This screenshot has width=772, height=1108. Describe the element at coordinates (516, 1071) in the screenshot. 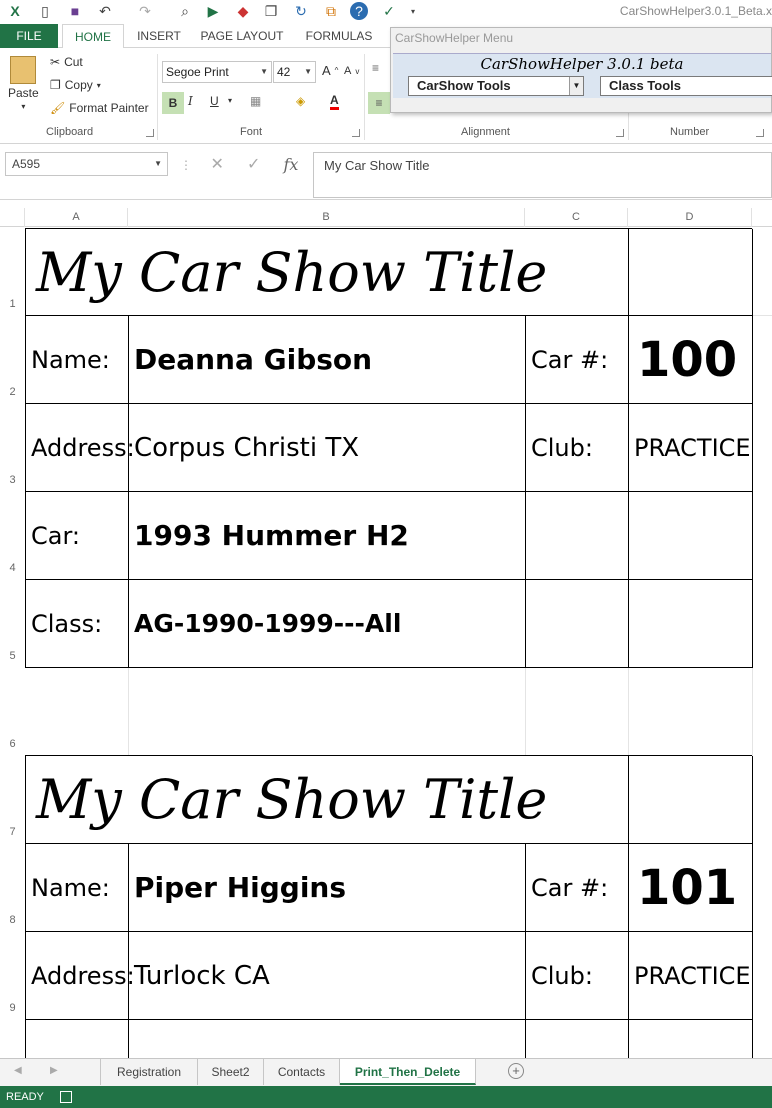

I see `add-sheet-icon: +` at that location.